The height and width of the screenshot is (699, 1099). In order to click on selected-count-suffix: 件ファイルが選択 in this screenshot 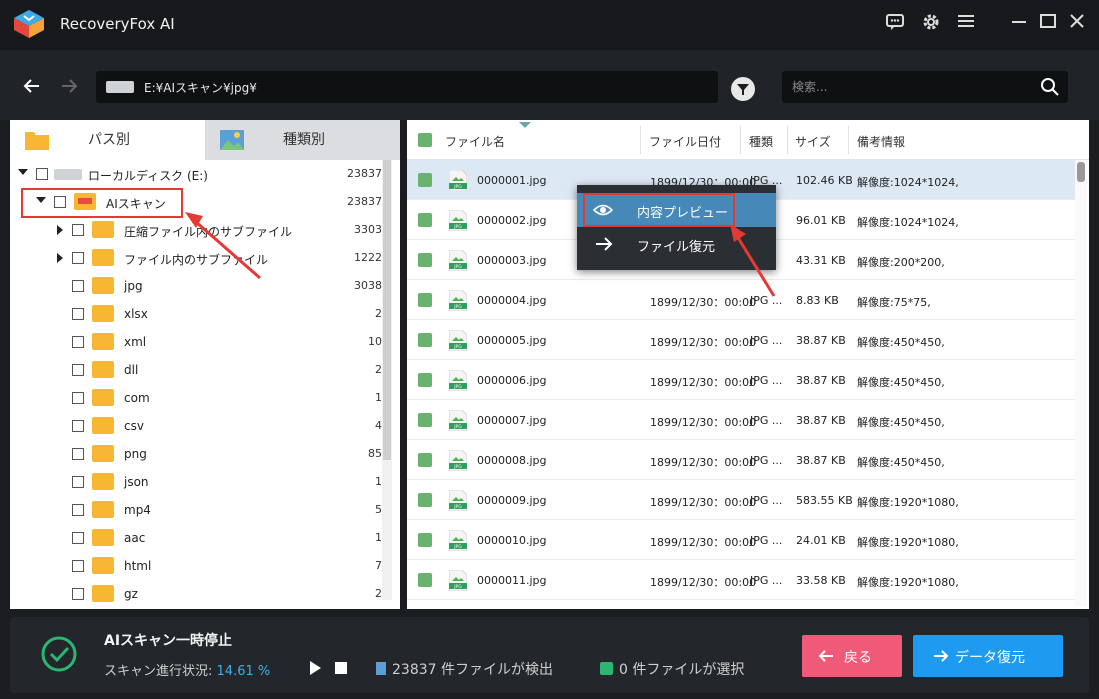, I will do `click(688, 670)`.